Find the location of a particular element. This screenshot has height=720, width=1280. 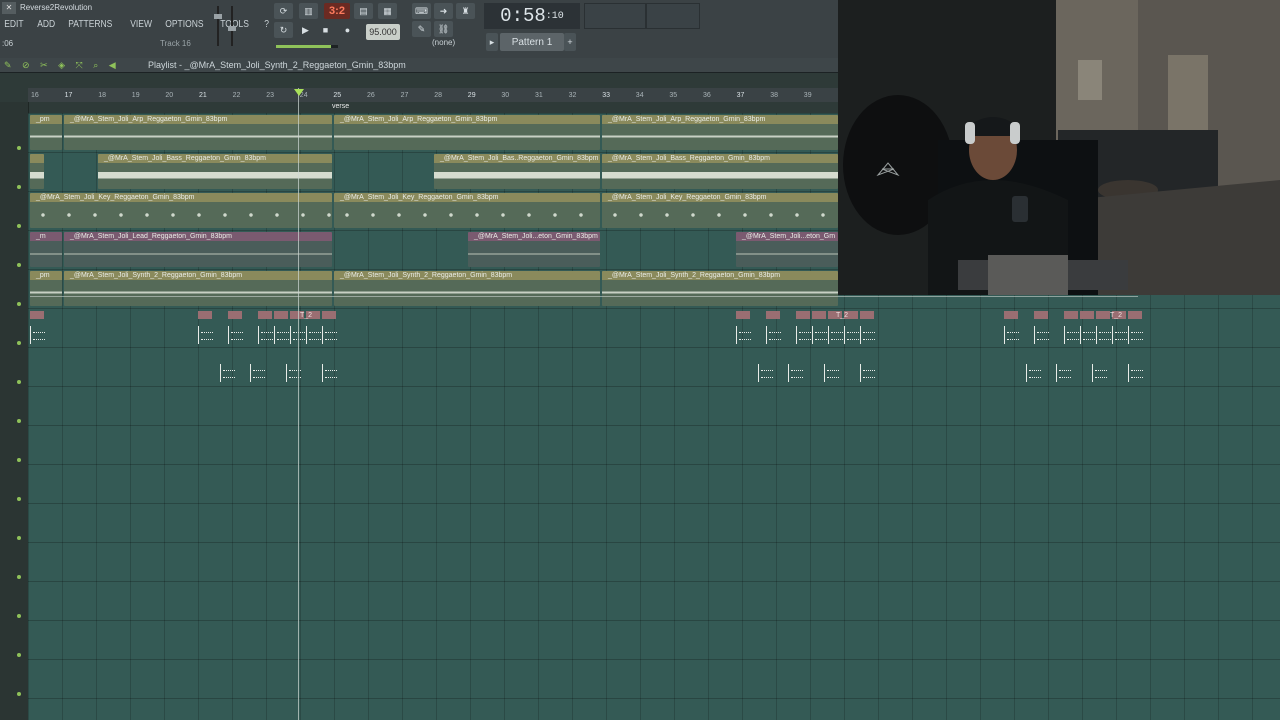

countdown-icon: ▦ is located at coordinates (387, 11).